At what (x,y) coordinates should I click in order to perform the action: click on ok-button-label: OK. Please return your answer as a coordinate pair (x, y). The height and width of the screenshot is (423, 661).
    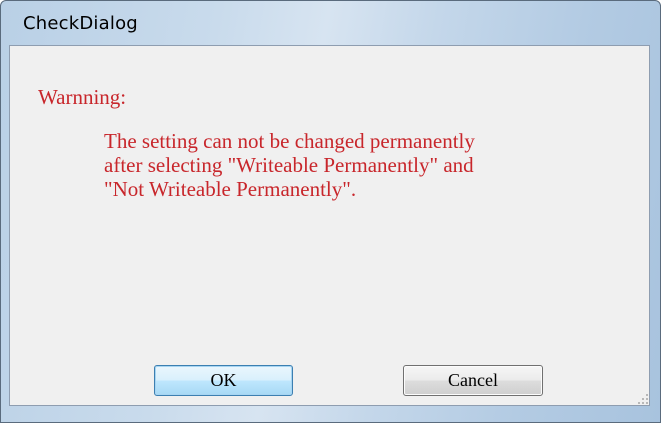
    Looking at the image, I should click on (223, 380).